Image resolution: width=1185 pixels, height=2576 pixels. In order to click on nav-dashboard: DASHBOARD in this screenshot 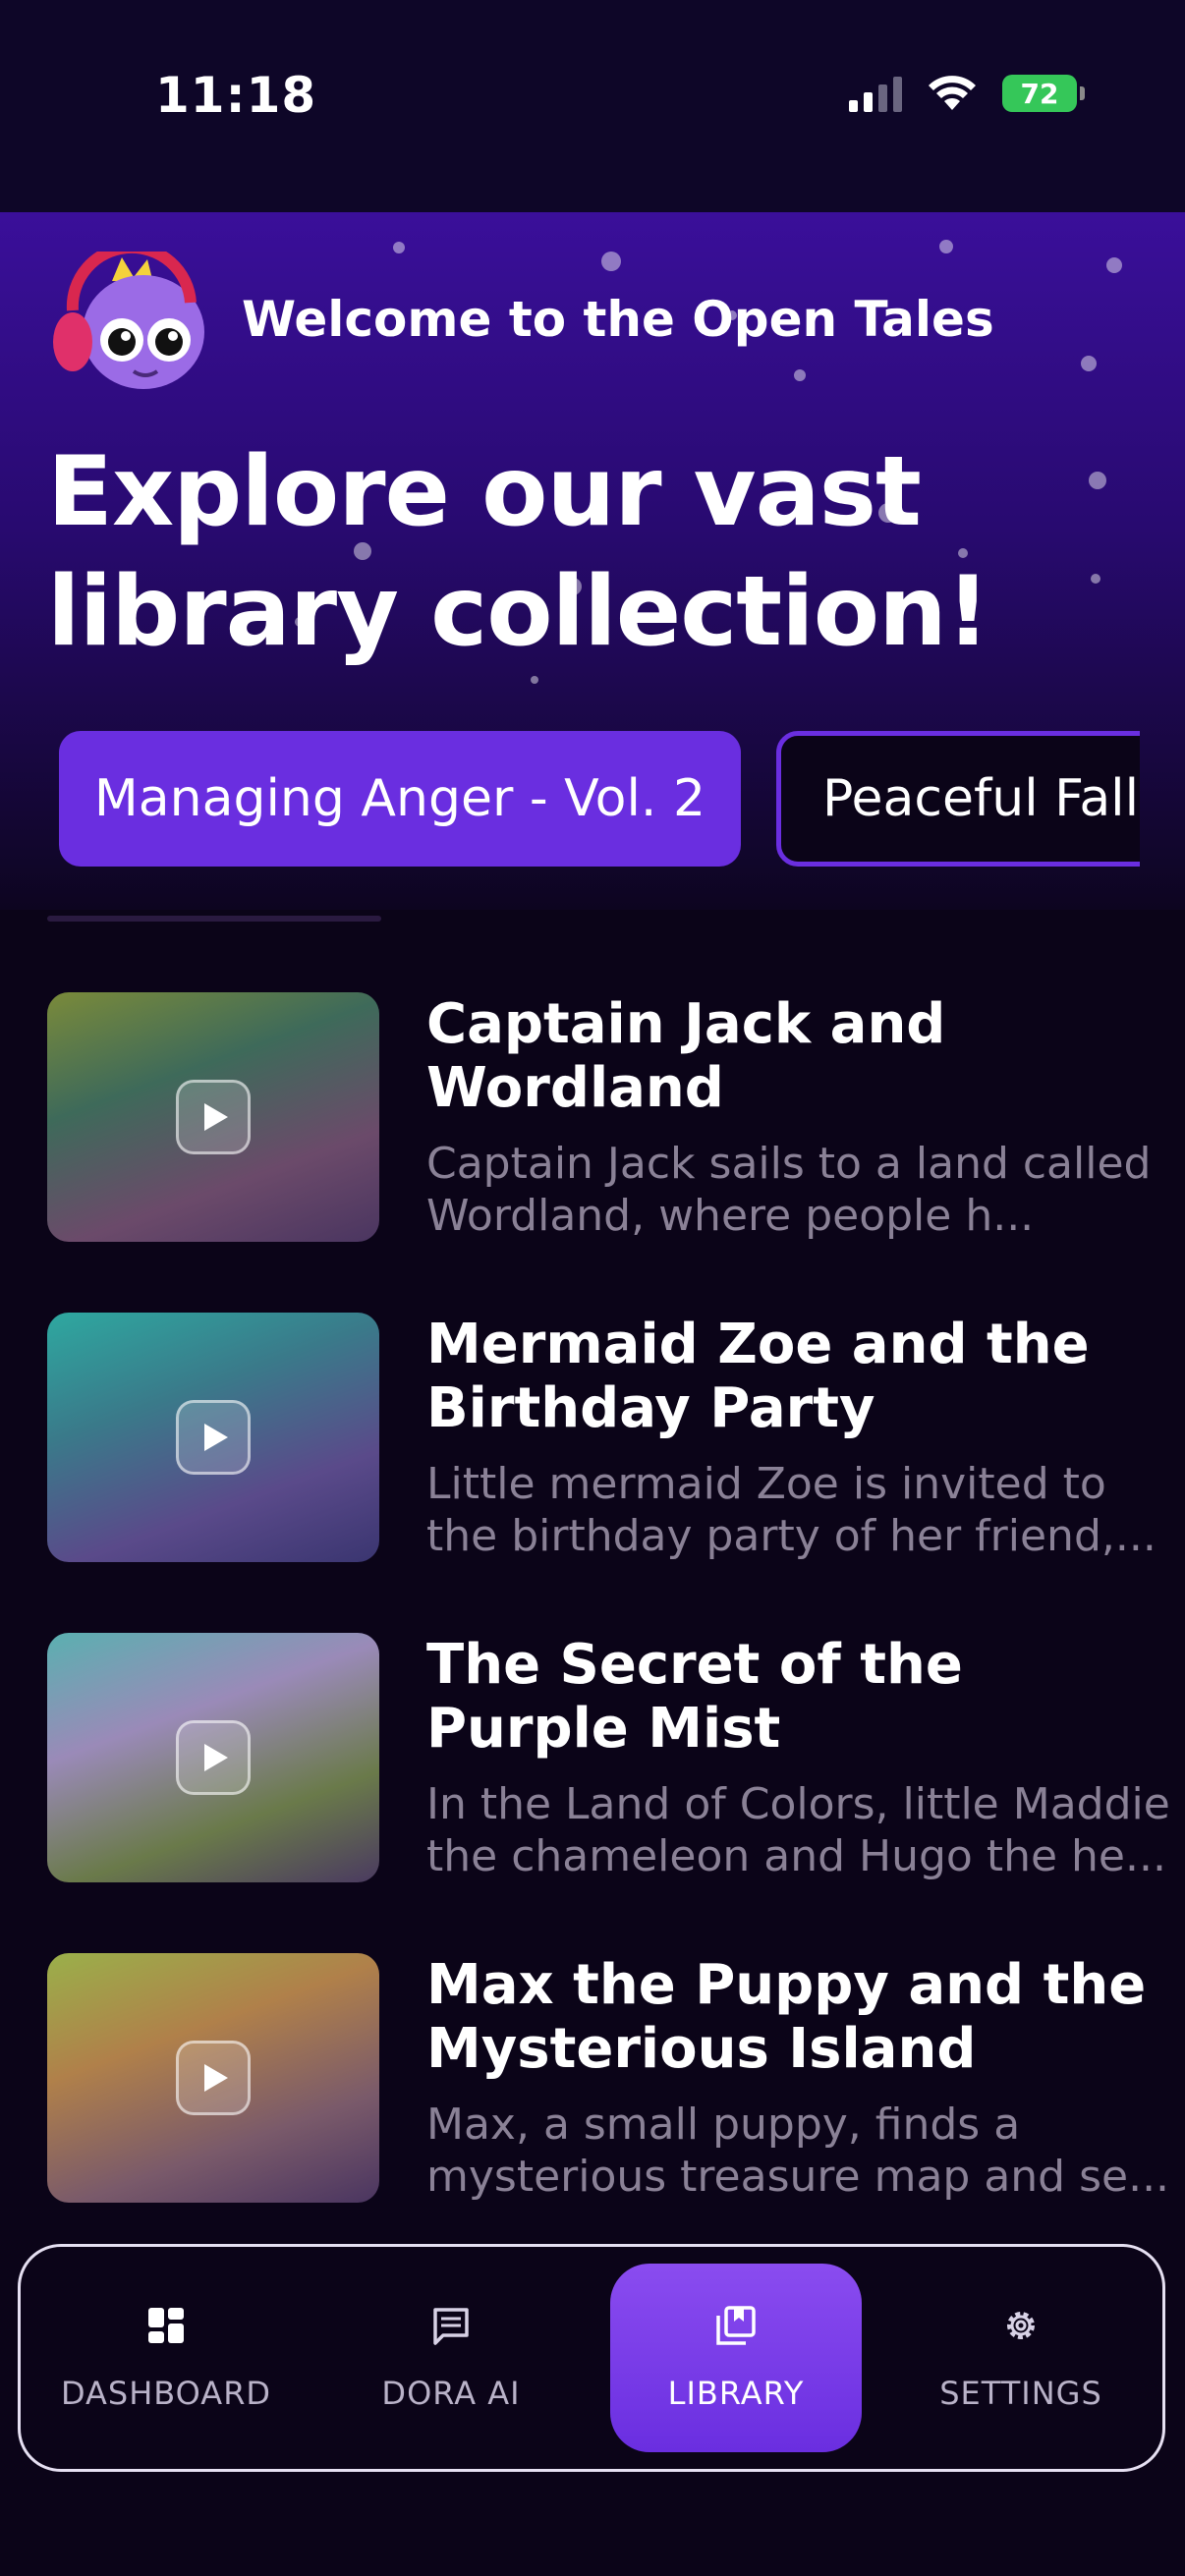, I will do `click(166, 2358)`.